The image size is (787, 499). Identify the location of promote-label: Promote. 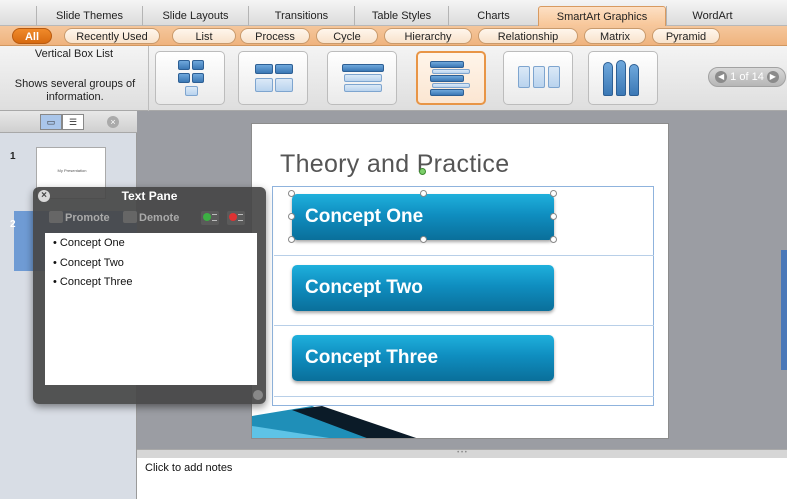
(87, 218).